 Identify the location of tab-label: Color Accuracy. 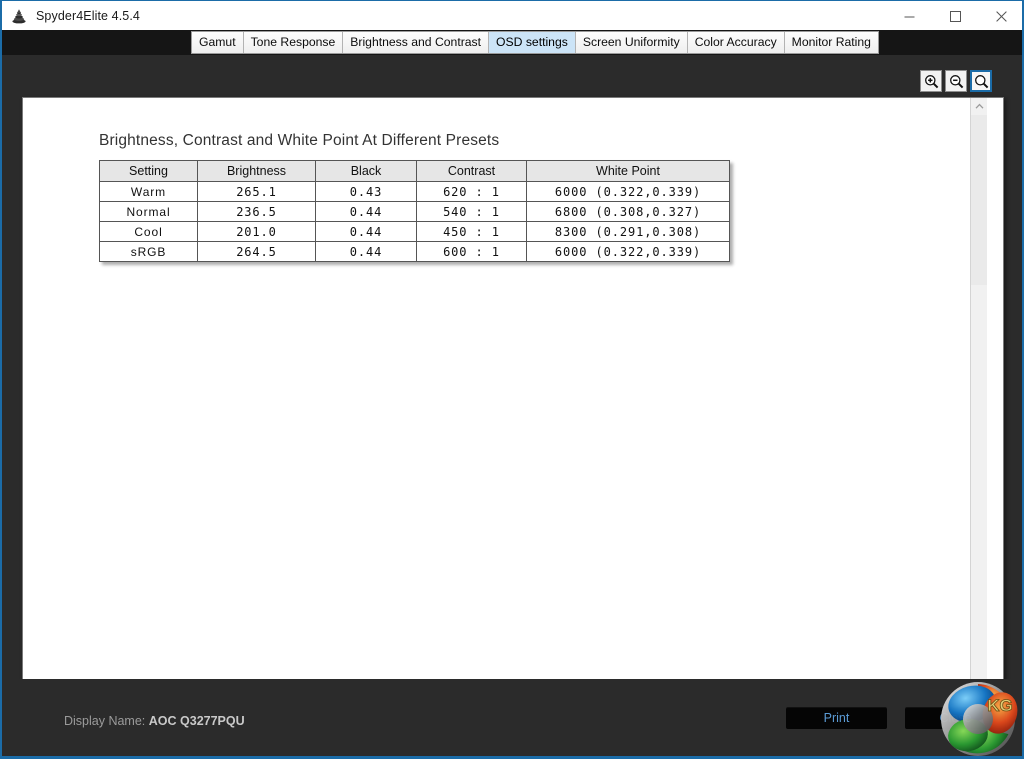
(735, 42).